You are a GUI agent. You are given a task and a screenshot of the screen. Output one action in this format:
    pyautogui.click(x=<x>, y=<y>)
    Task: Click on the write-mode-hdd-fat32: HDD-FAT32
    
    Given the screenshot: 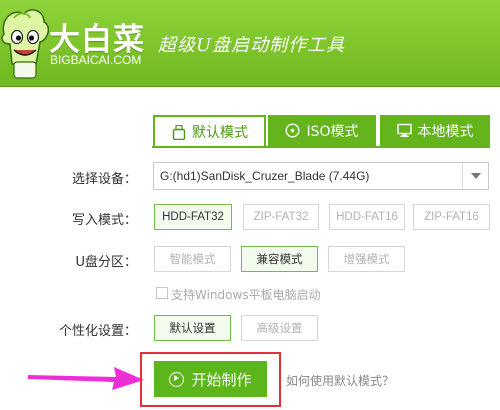 What is the action you would take?
    pyautogui.click(x=193, y=217)
    